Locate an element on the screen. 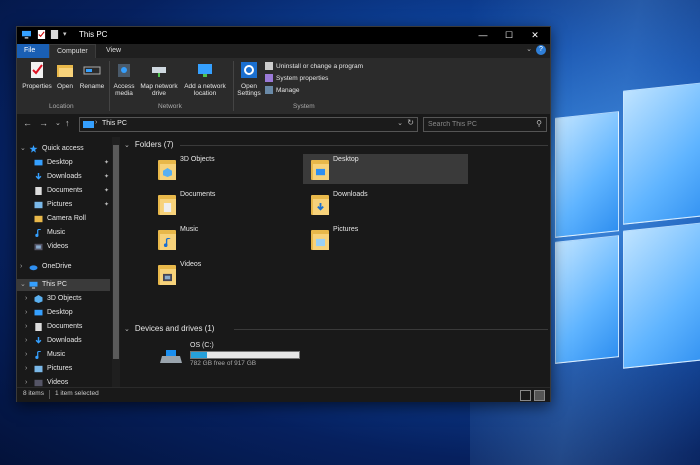  collapse-ribbon-icon: ⌄ is located at coordinates (529, 49).